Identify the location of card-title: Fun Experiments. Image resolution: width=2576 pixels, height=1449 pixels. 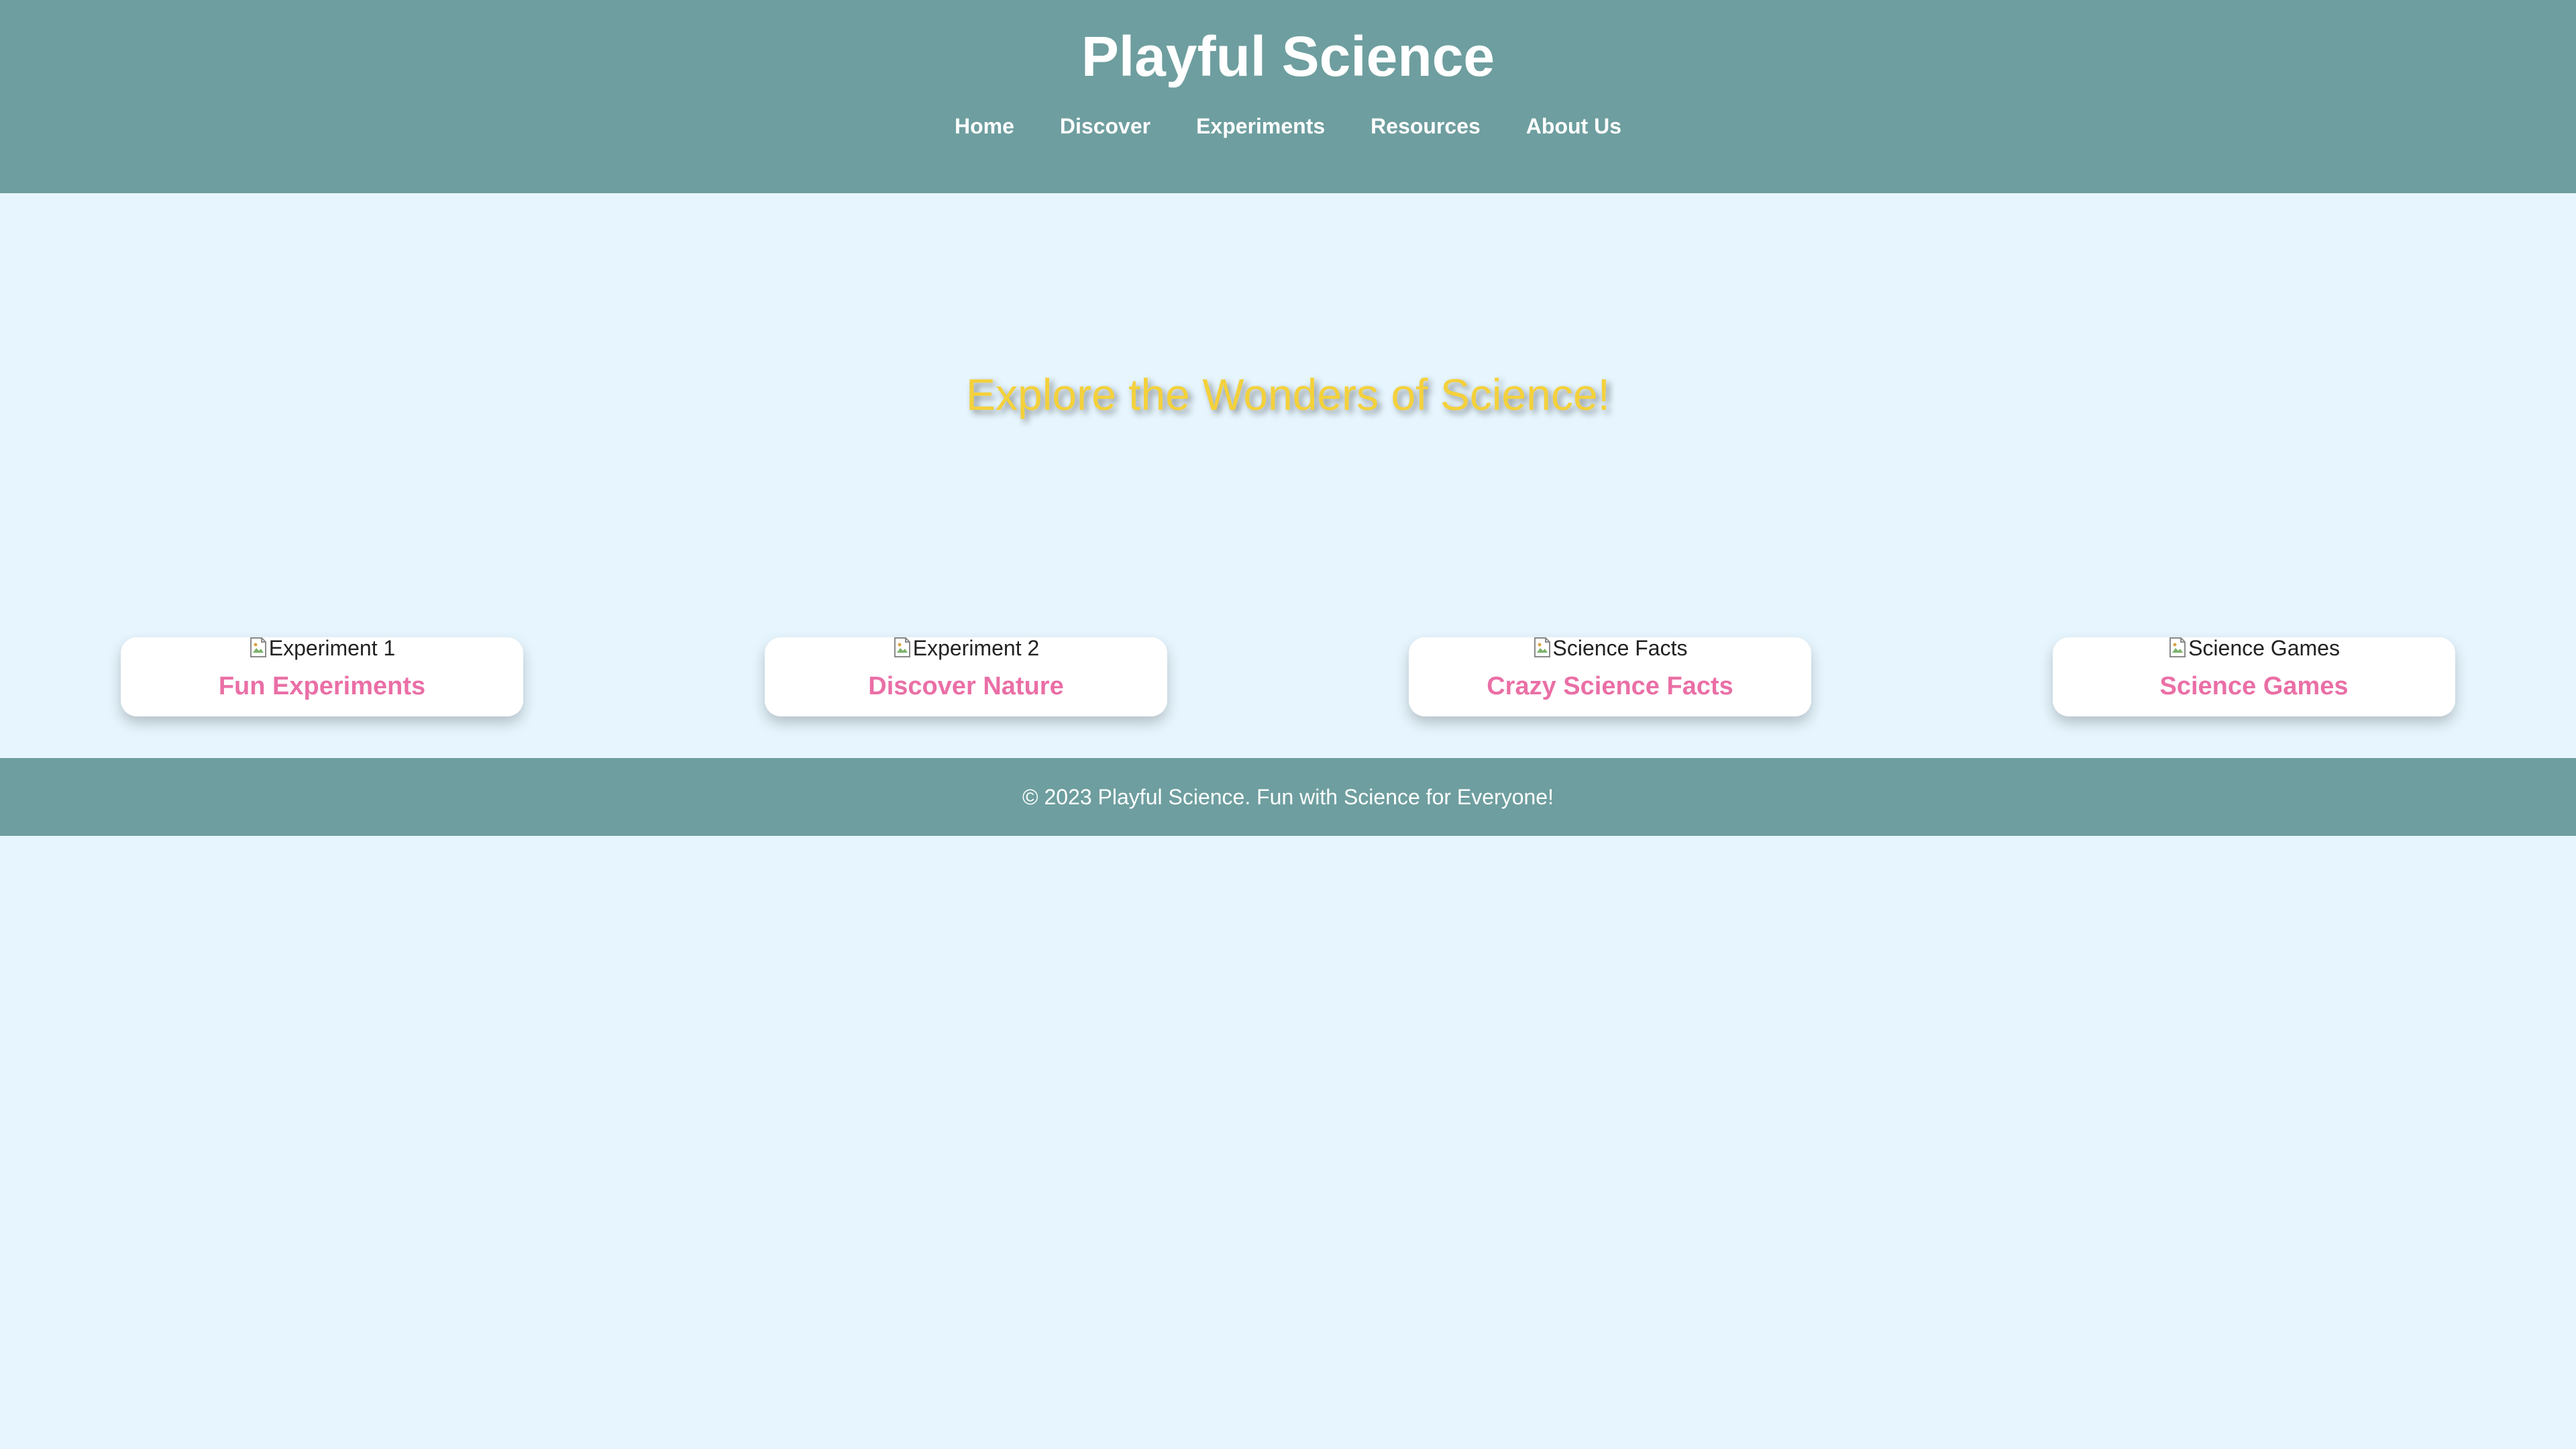
(322, 686).